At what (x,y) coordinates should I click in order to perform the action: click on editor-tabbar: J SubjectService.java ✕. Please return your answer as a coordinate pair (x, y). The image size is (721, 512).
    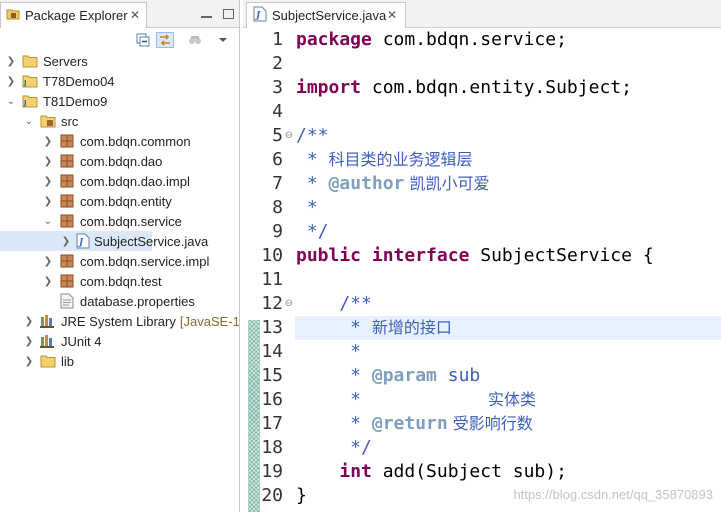
    Looking at the image, I should click on (482, 14).